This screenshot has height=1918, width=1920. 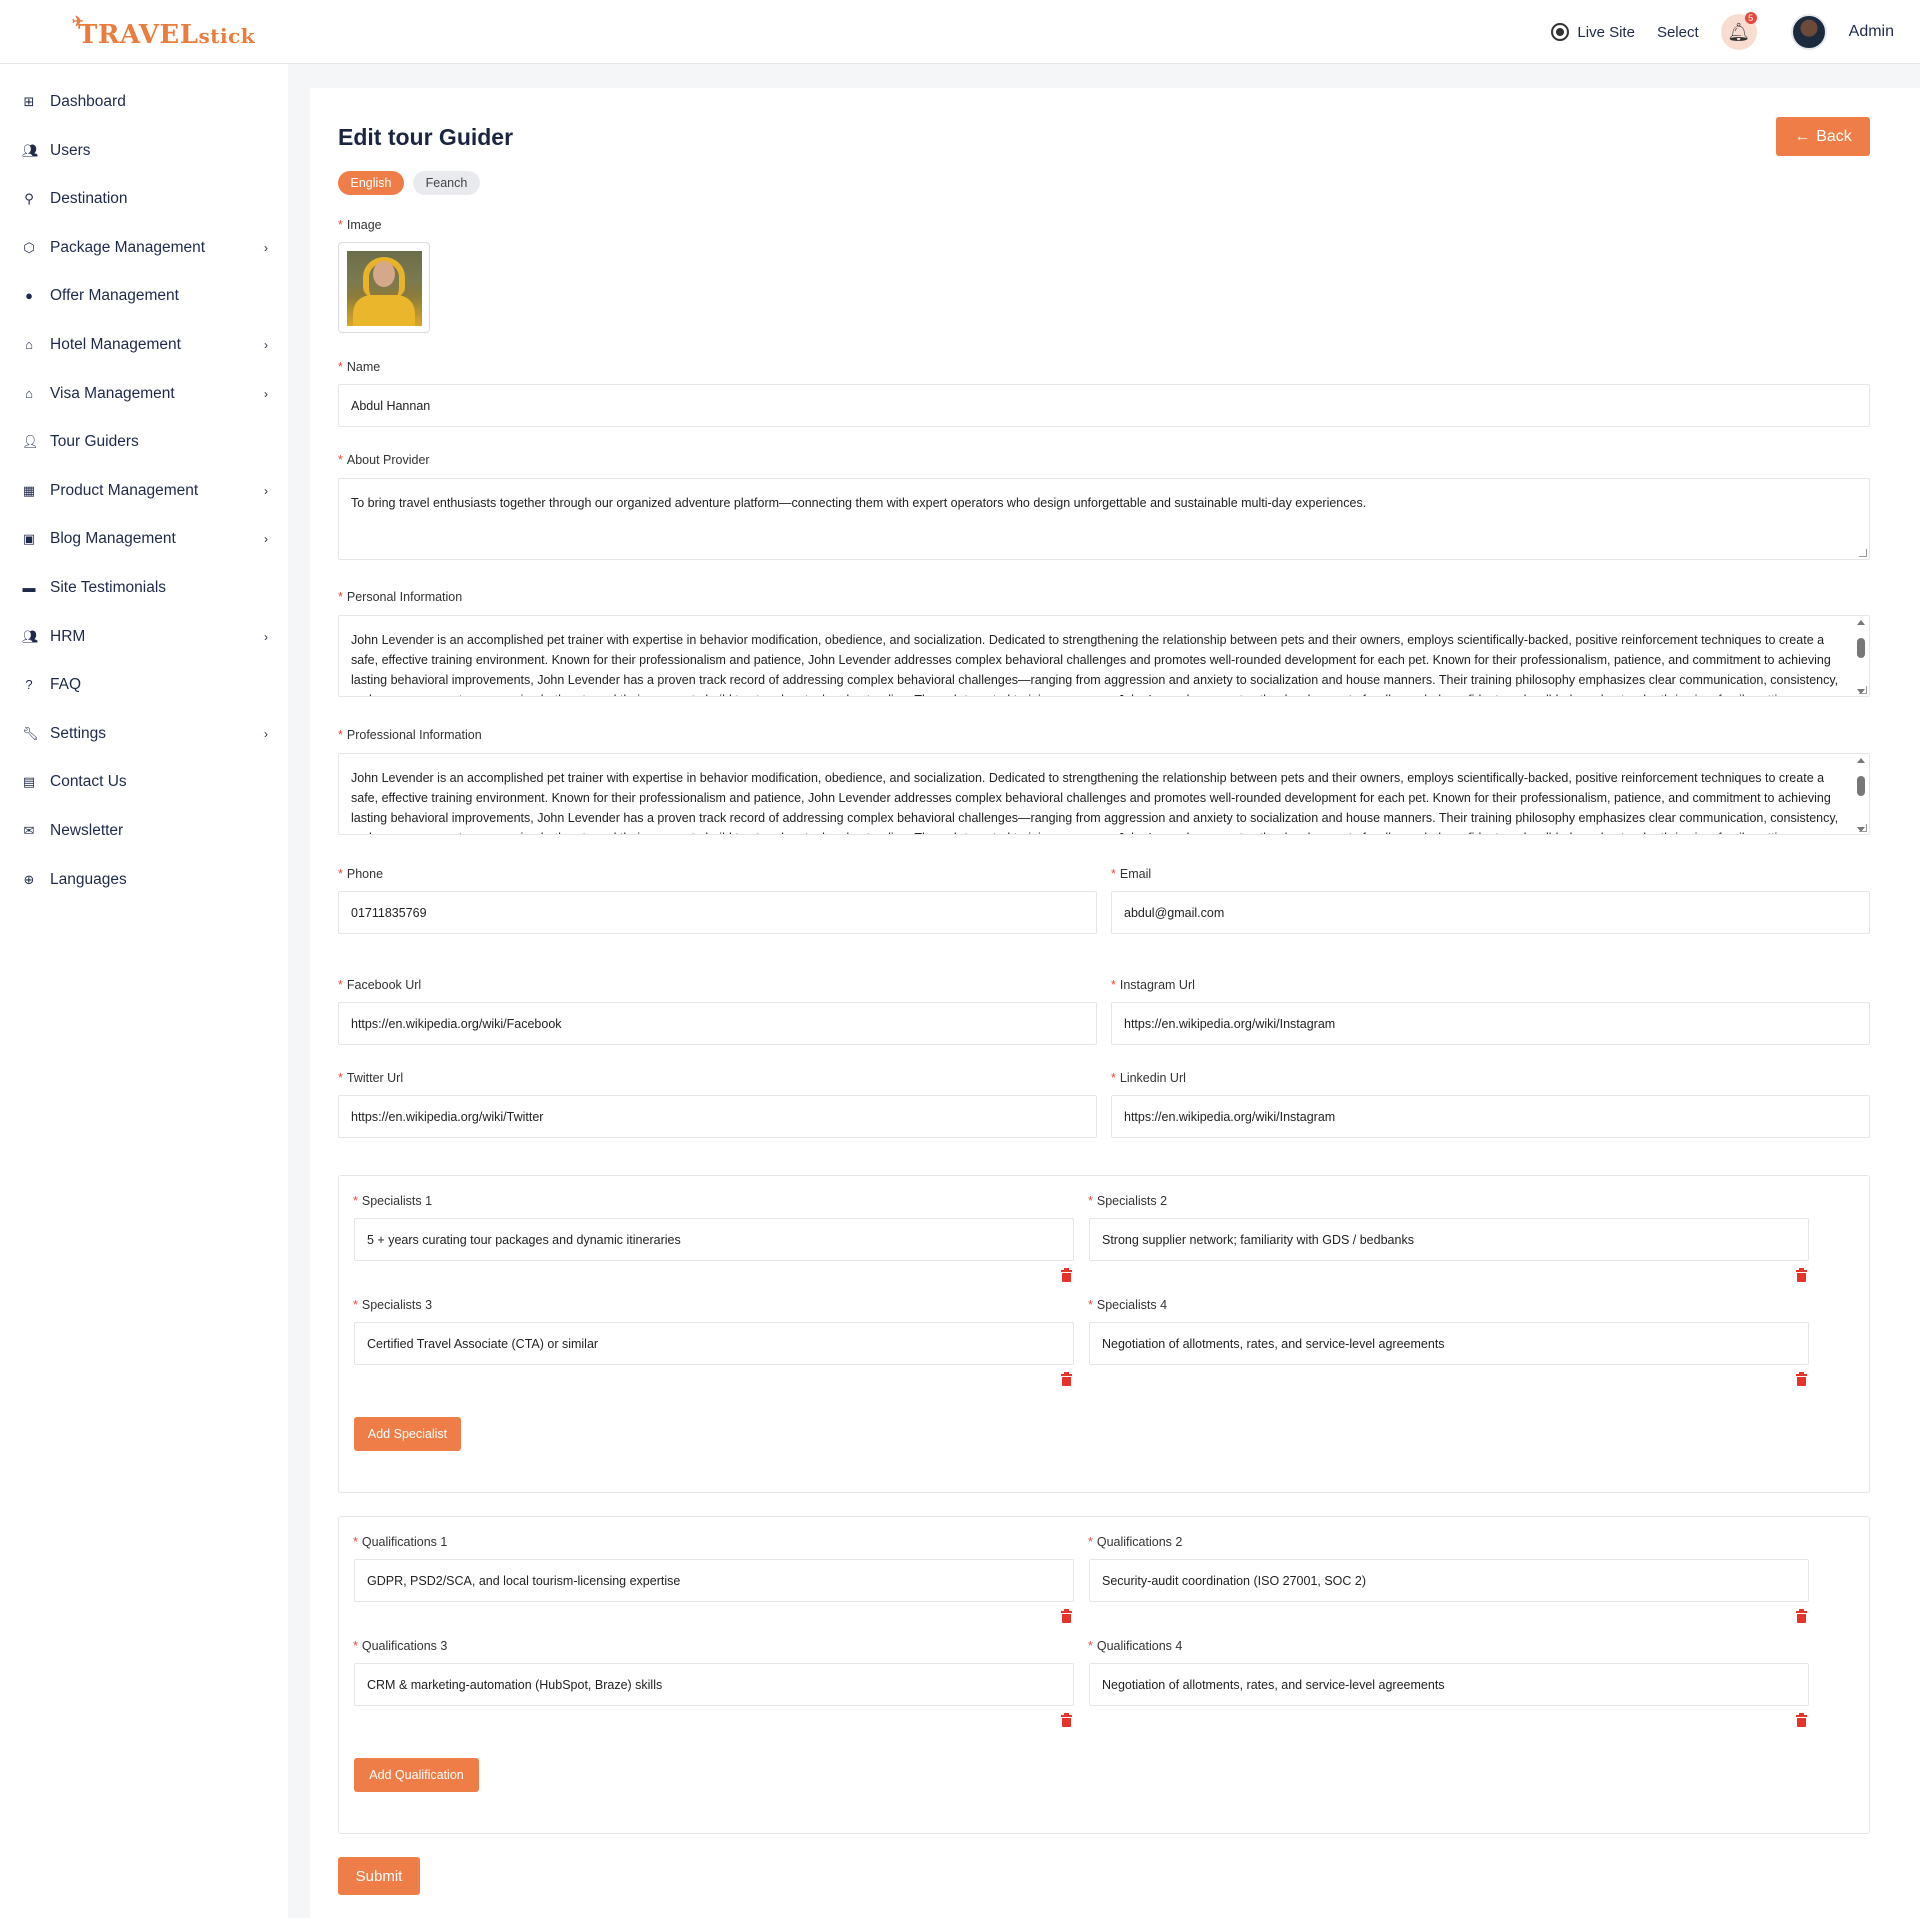 What do you see at coordinates (371, 183) in the screenshot?
I see `tab-english: English` at bounding box center [371, 183].